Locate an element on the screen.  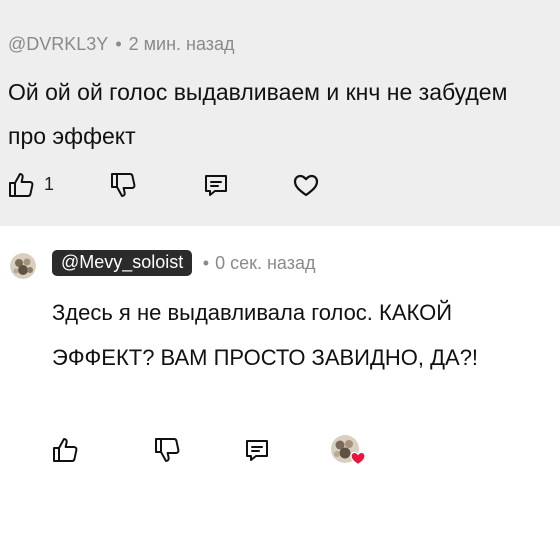
reply-timestamp: 0 сек. назад is located at coordinates (265, 262).